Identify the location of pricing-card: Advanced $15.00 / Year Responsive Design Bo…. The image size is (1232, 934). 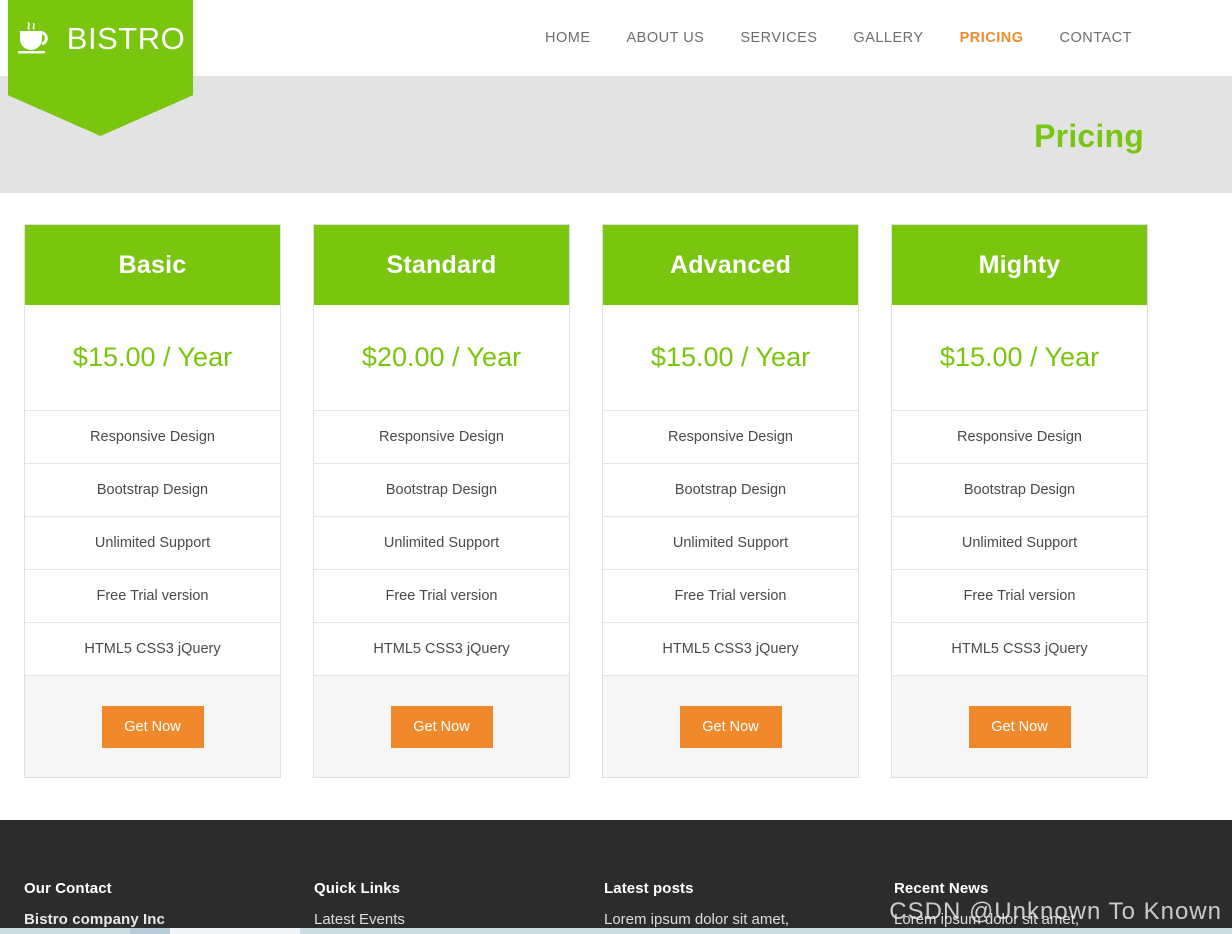
(730, 501).